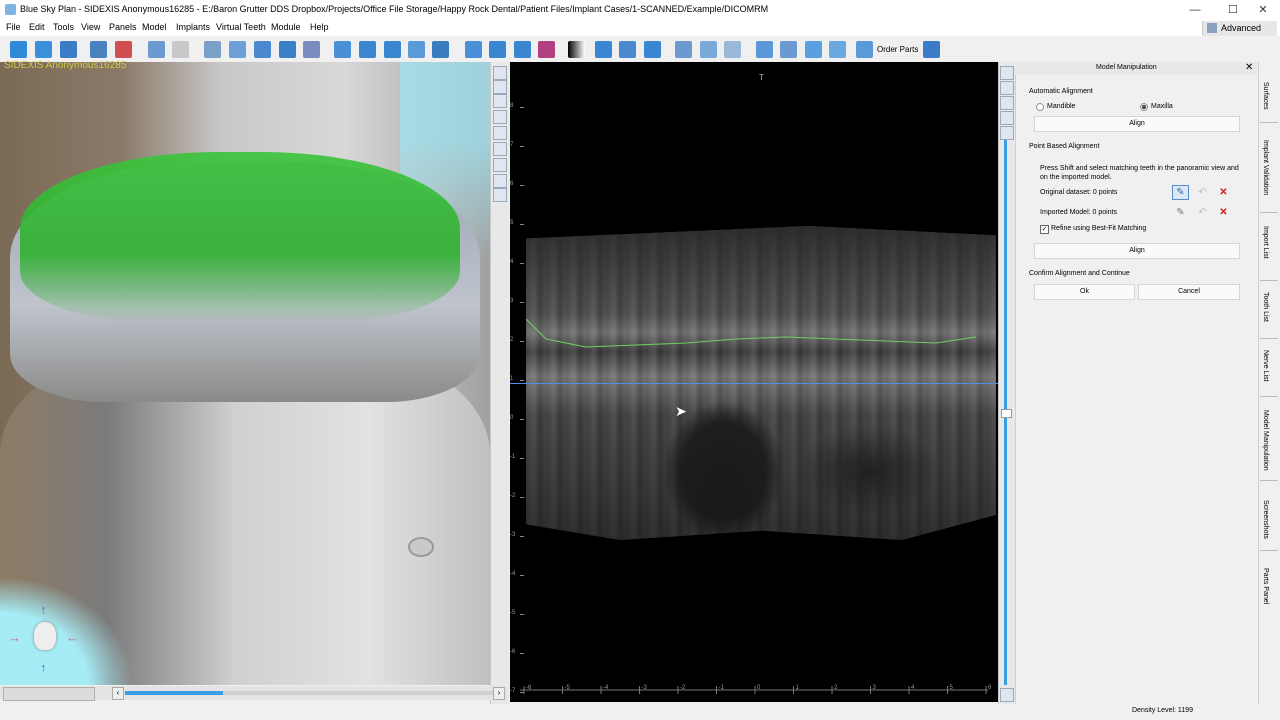 Image resolution: width=1280 pixels, height=720 pixels. Describe the element at coordinates (1007, 88) in the screenshot. I see `ct-tool-2-icon` at that location.